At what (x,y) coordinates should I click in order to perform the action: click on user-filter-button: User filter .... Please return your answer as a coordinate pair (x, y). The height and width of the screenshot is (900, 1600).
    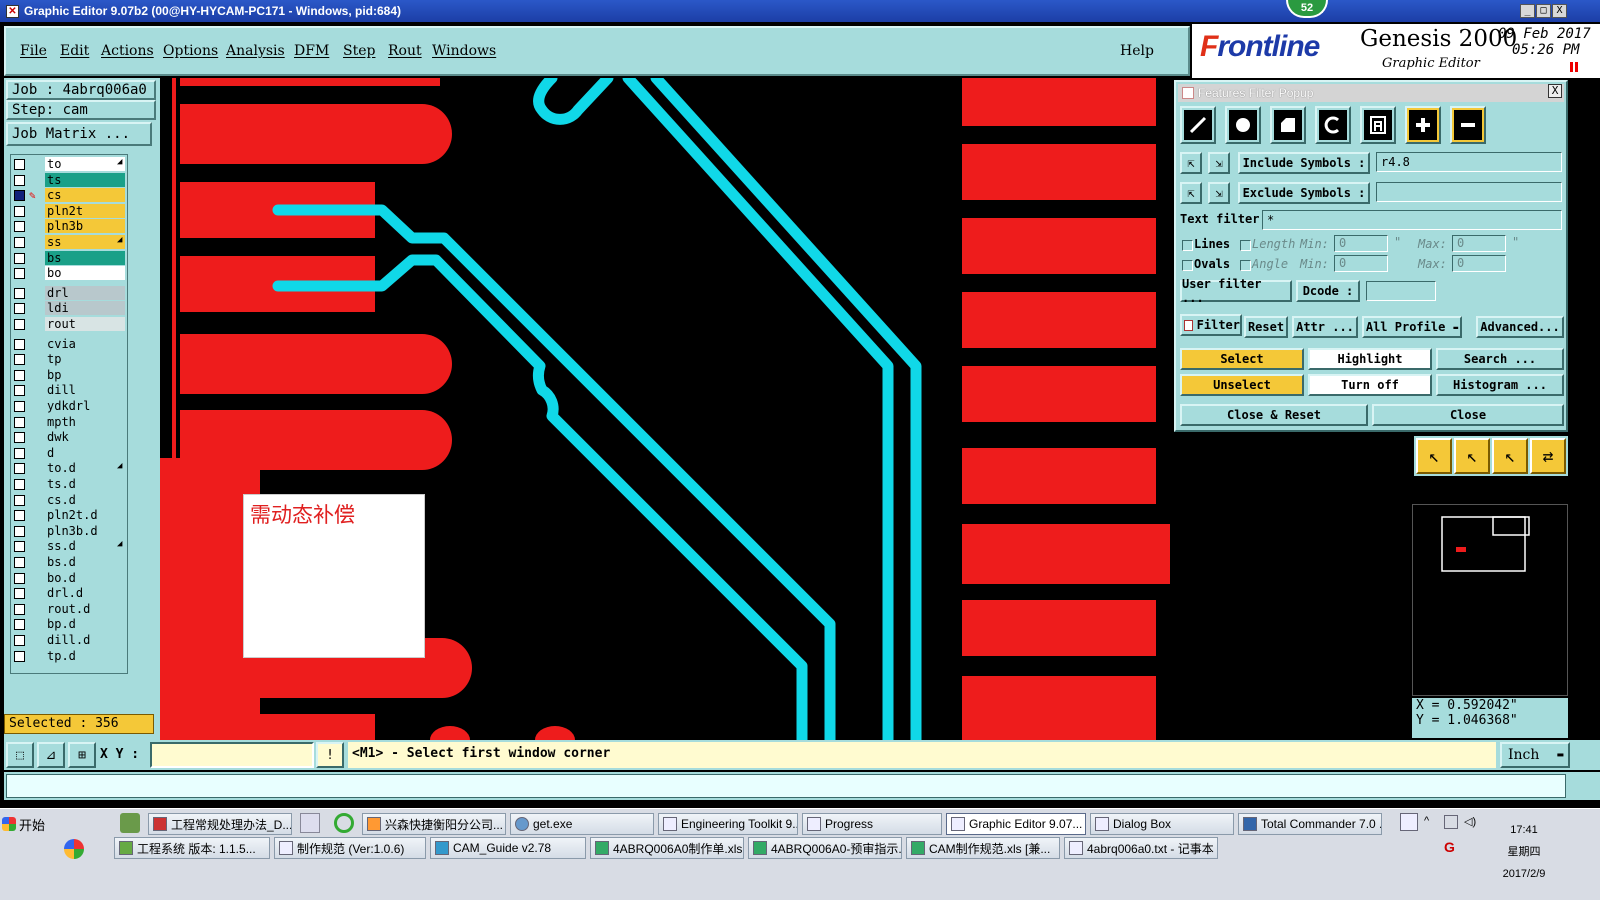
    Looking at the image, I should click on (1236, 291).